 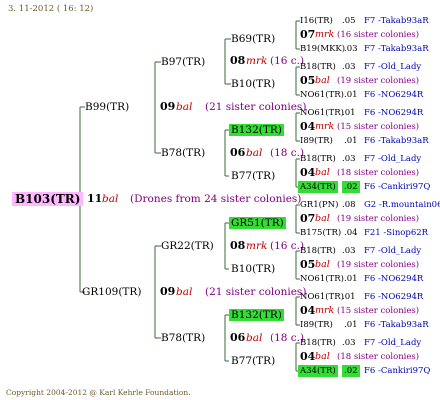 What do you see at coordinates (184, 107) in the screenshot?
I see `sire-drone-kind: bal` at bounding box center [184, 107].